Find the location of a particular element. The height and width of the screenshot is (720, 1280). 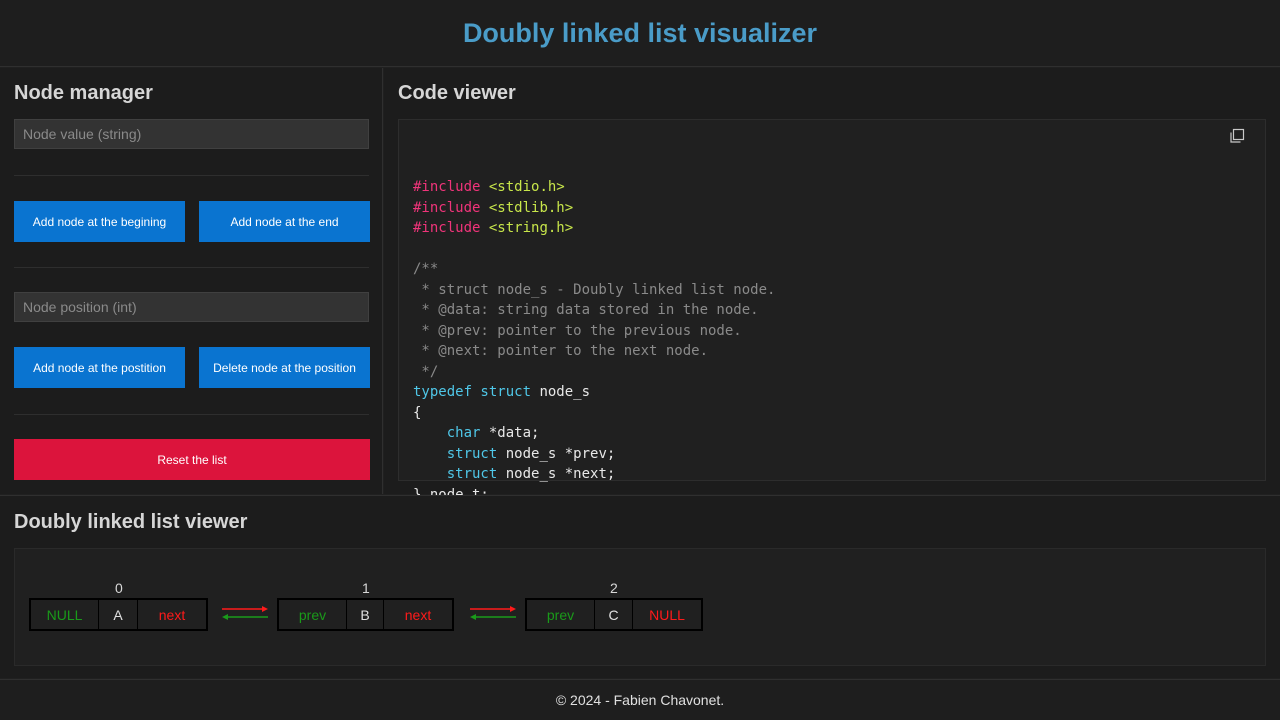

code-token: typedef struct is located at coordinates (472, 392).